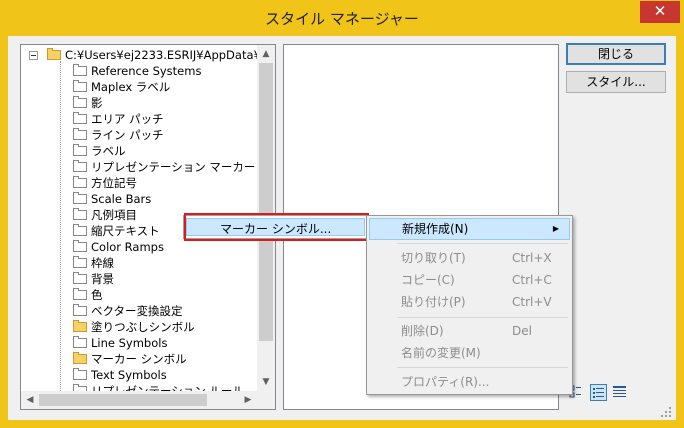 The width and height of the screenshot is (684, 428). I want to click on close-button: 閉じる, so click(616, 54).